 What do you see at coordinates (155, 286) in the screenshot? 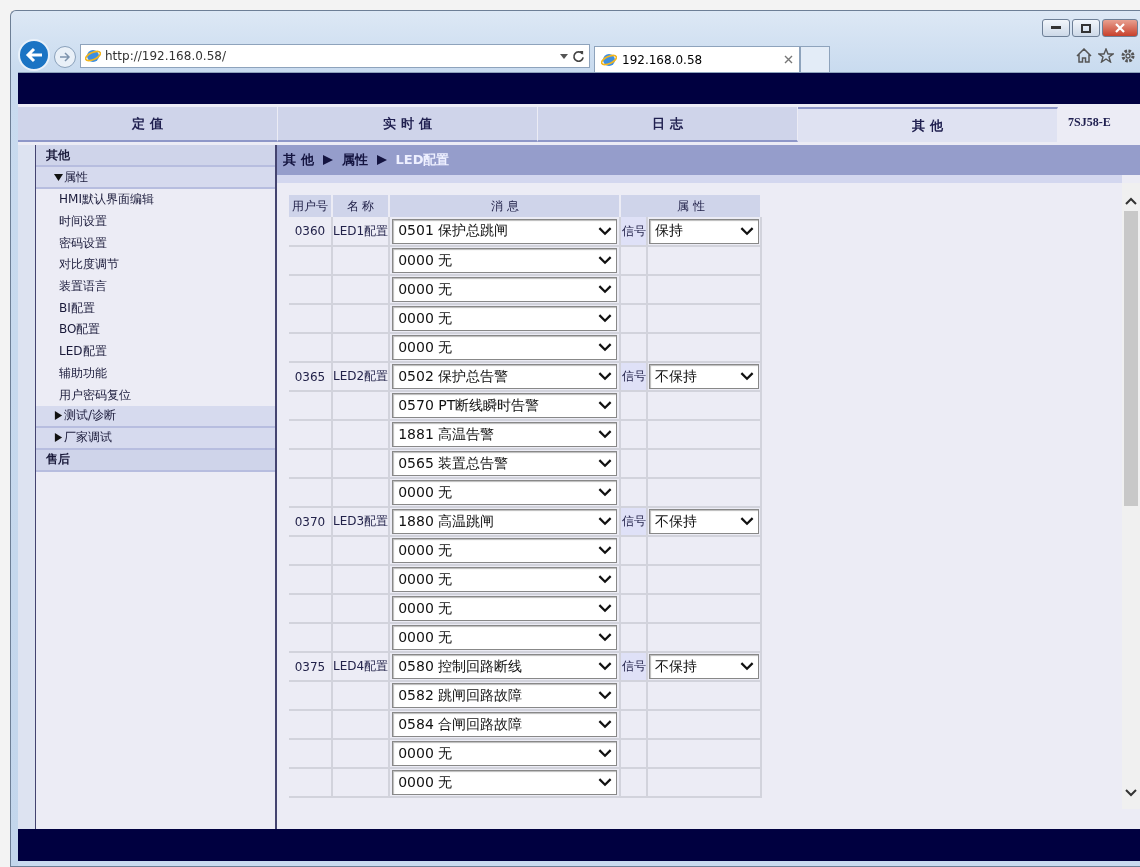
I see `sidebar-item: 装置语言` at bounding box center [155, 286].